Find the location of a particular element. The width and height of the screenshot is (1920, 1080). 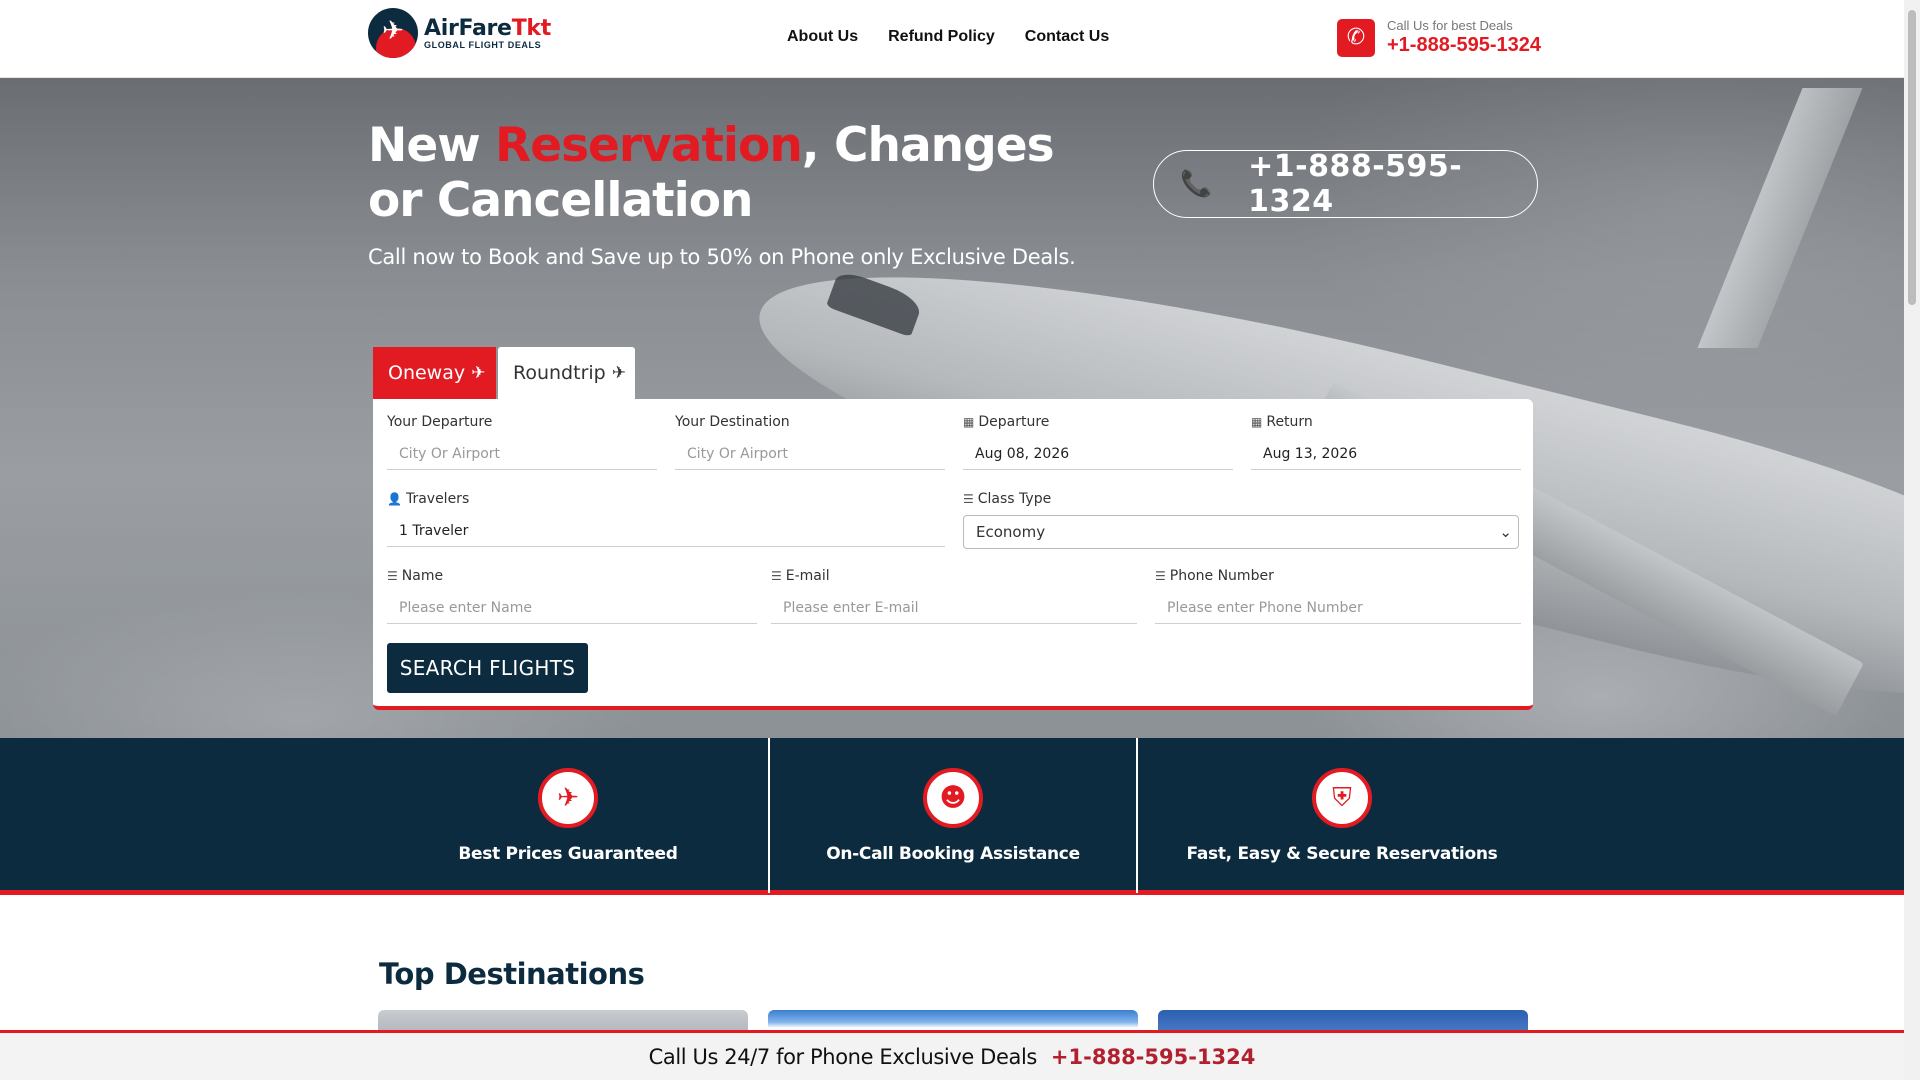

return-date-field: ▦ Return is located at coordinates (1386, 442).